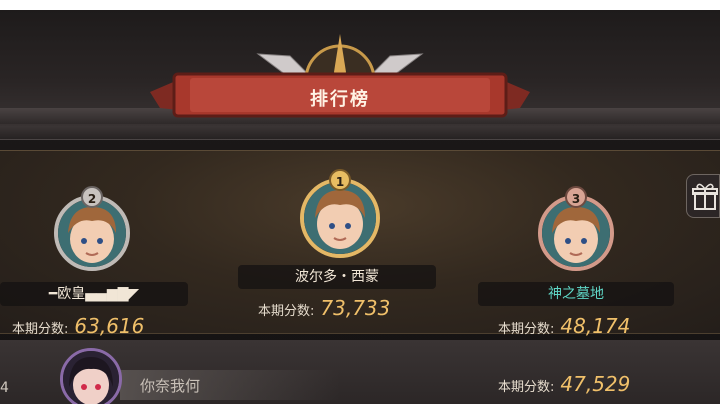  I want to click on score-line: 本期分数: 47,529, so click(564, 384).